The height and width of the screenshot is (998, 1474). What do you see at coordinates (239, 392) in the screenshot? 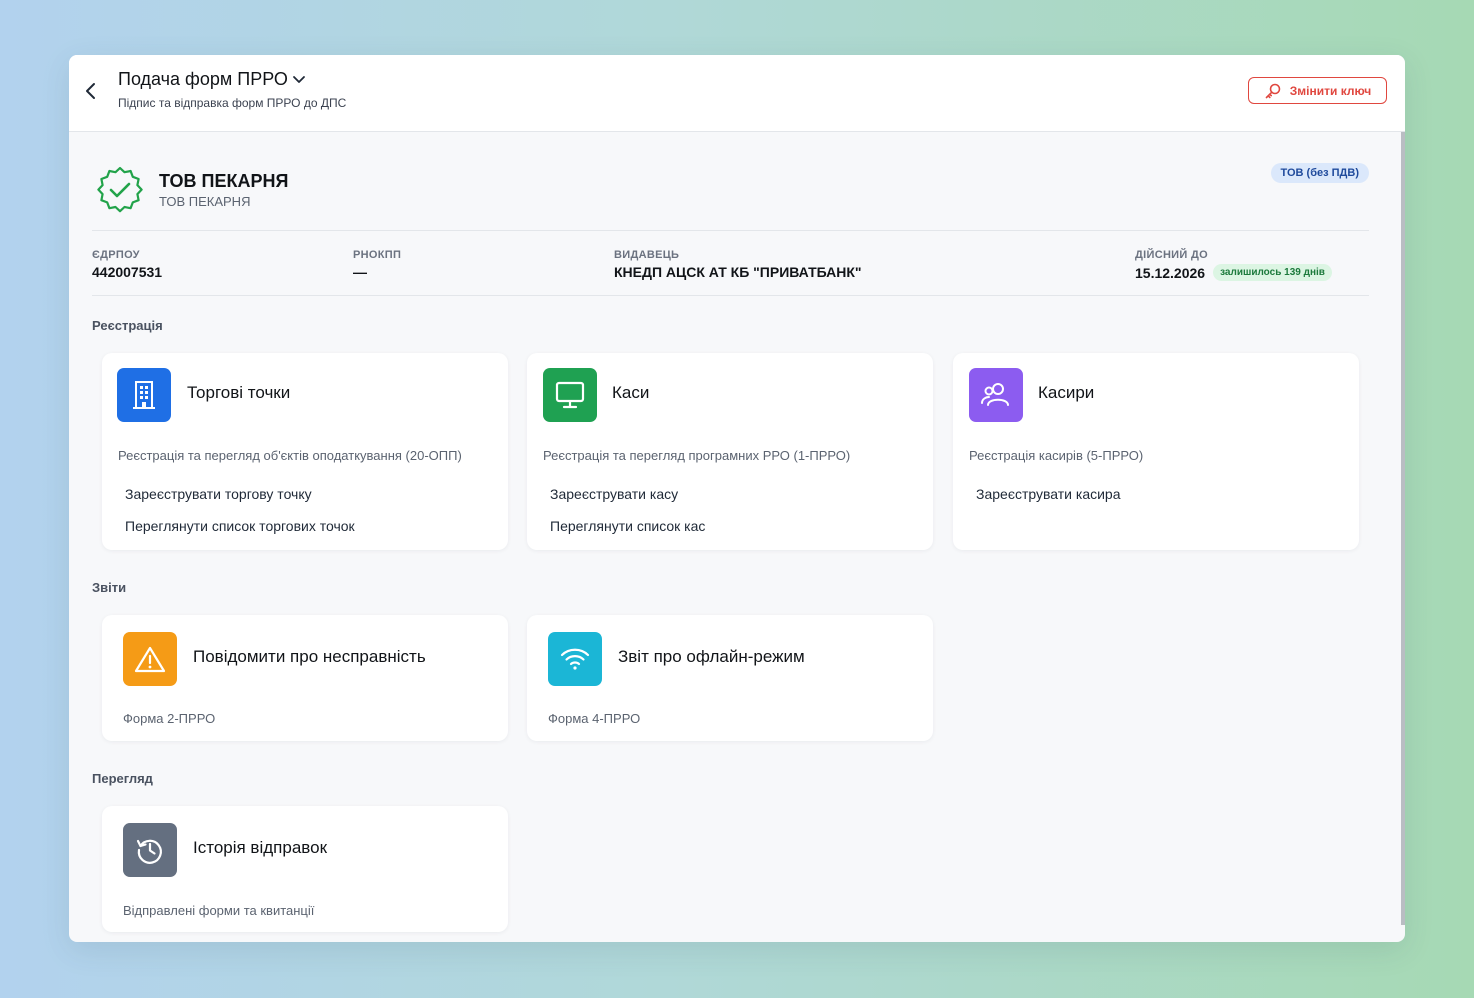
I see `card-outlets-title: Торгові точки` at bounding box center [239, 392].